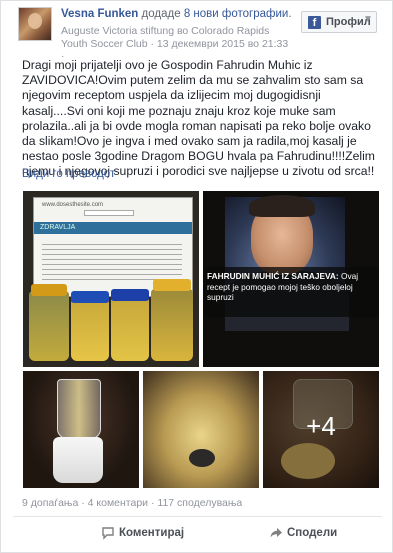 The width and height of the screenshot is (393, 553). What do you see at coordinates (276, 533) in the screenshot?
I see `share-icon` at bounding box center [276, 533].